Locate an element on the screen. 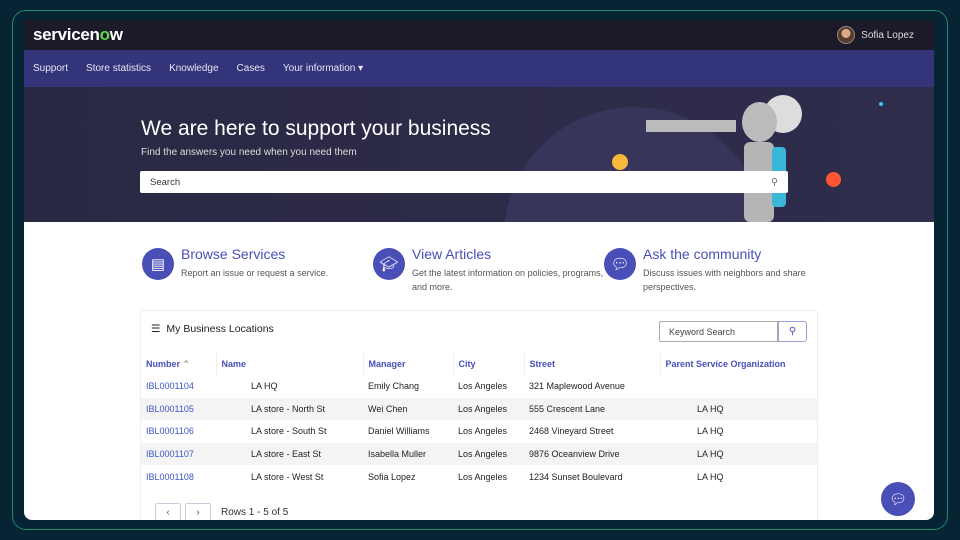 The image size is (960, 540). cell-number: IBL0001106 is located at coordinates (178, 431).